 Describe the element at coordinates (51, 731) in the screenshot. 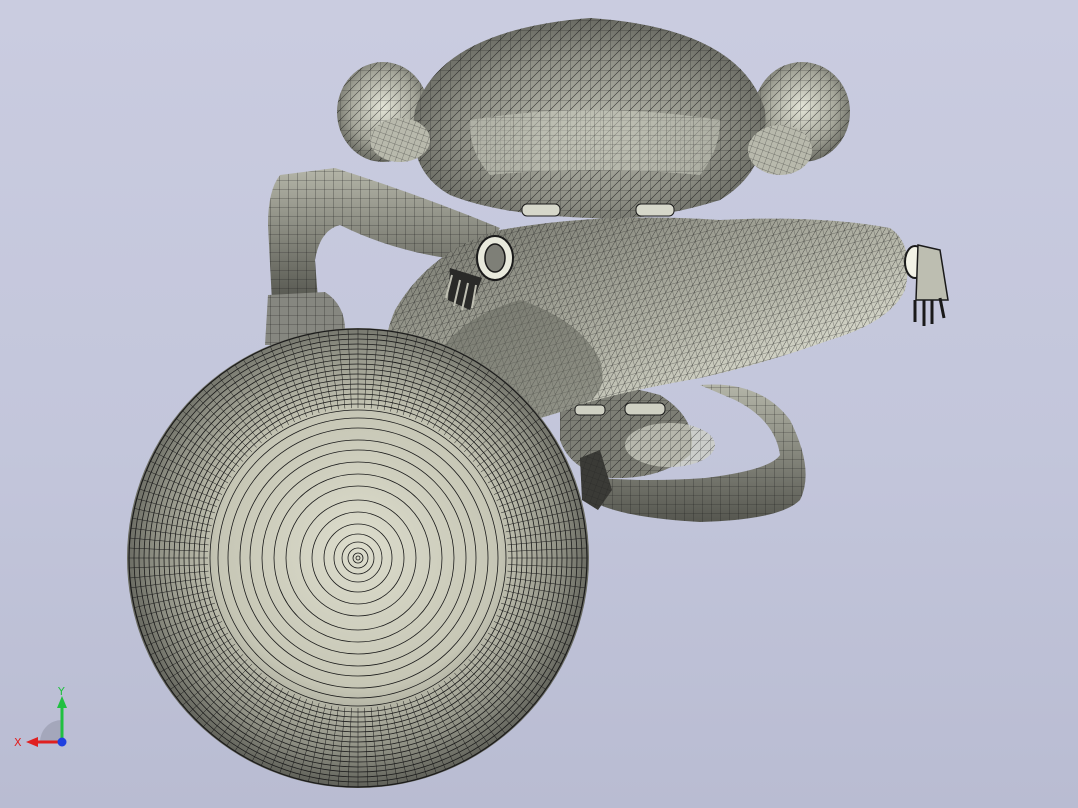

I see `triad-arc` at that location.